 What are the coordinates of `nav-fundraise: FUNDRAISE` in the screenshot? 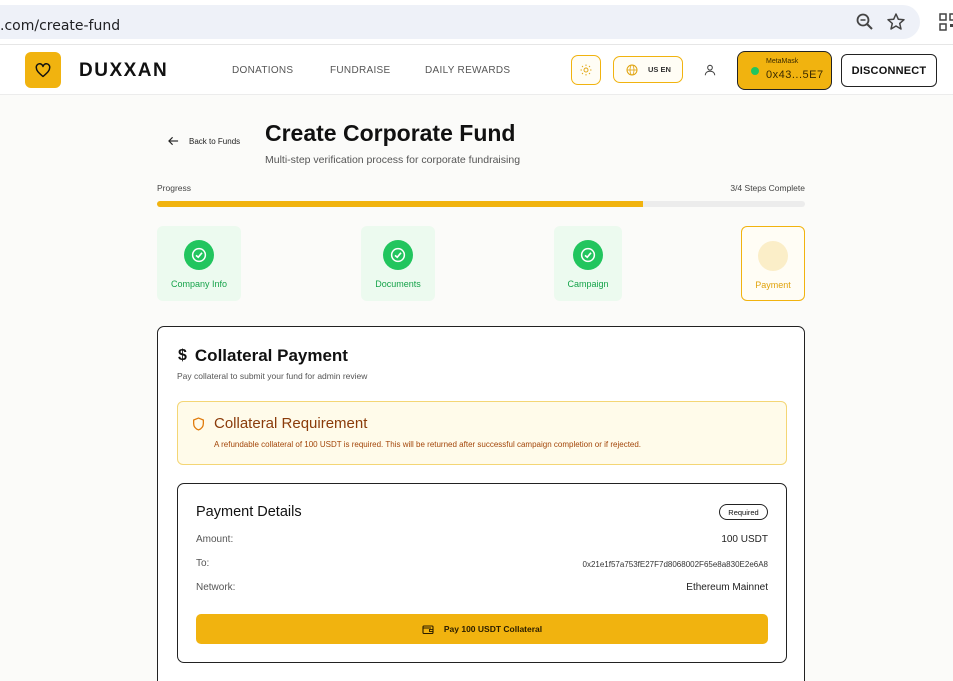 It's located at (360, 70).